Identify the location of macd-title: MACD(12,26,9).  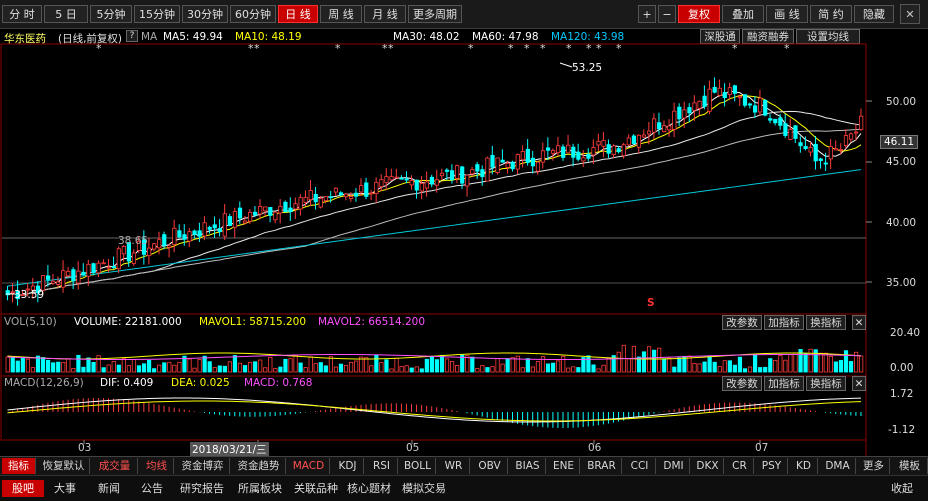
(44, 383).